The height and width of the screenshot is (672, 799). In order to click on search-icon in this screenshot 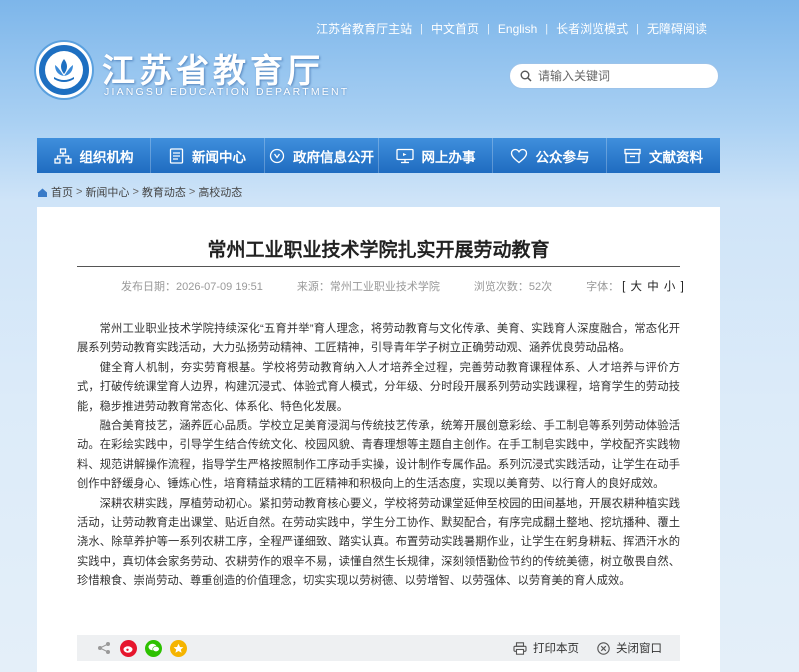, I will do `click(526, 76)`.